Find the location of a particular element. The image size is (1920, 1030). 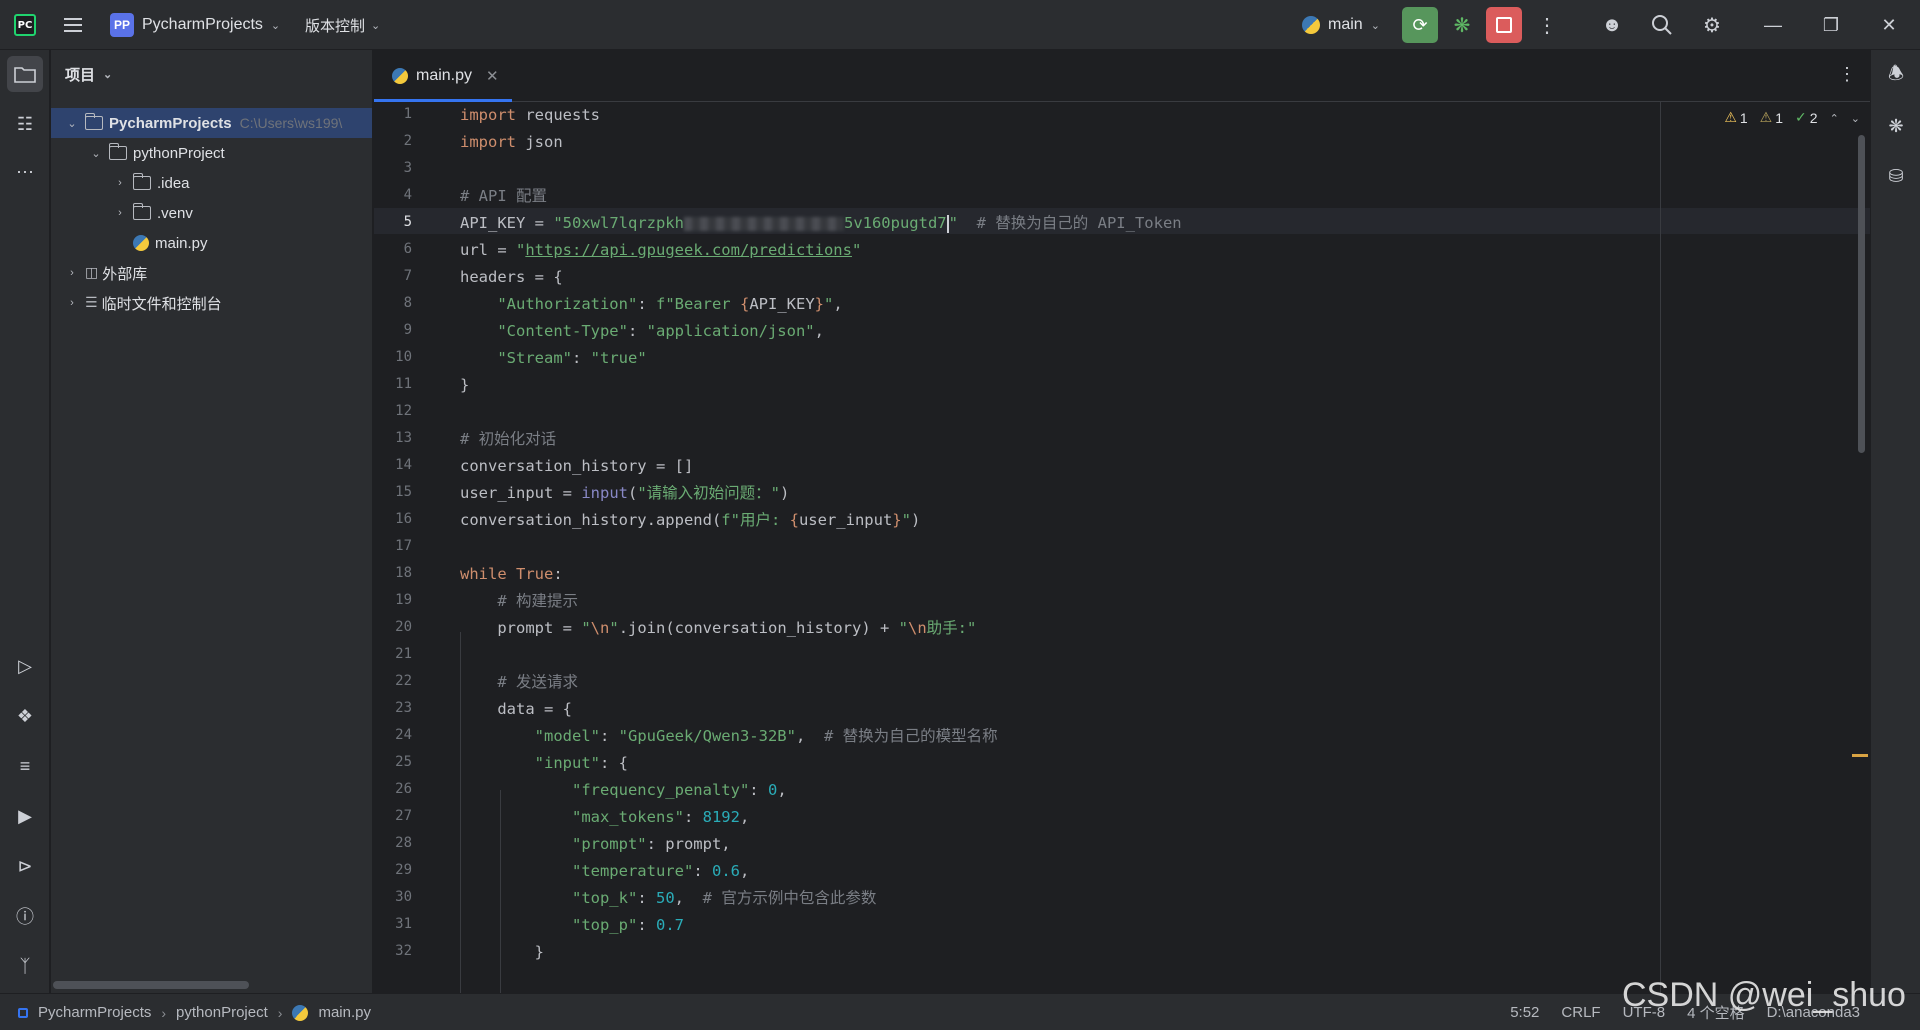

terminal-icon: ⊳ is located at coordinates (25, 865).